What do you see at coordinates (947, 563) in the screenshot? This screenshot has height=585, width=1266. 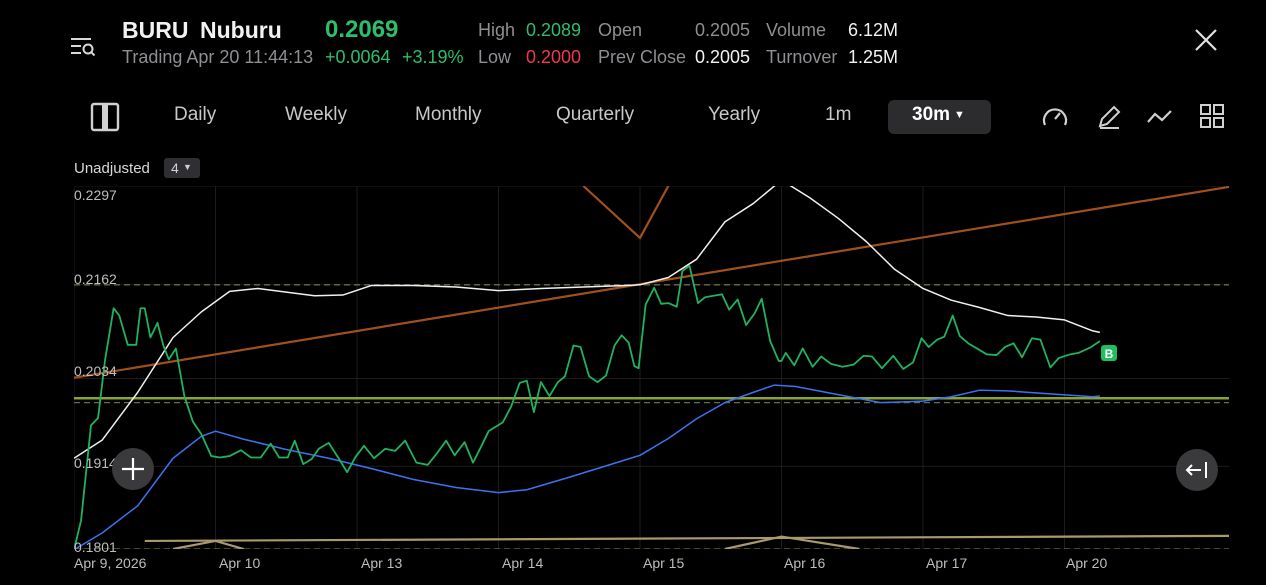 I see `x-tick-label: Apr 17` at bounding box center [947, 563].